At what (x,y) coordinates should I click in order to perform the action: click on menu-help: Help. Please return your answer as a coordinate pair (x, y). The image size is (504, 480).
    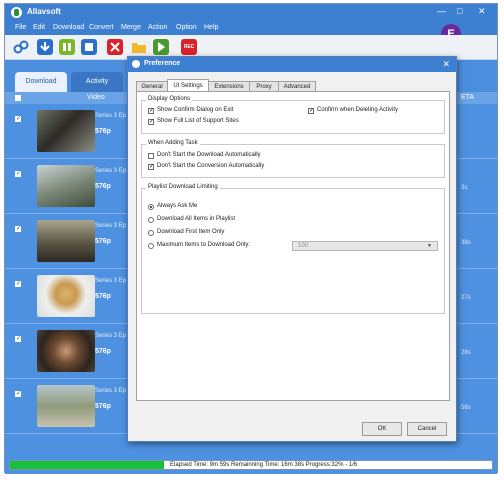
    Looking at the image, I should click on (211, 27).